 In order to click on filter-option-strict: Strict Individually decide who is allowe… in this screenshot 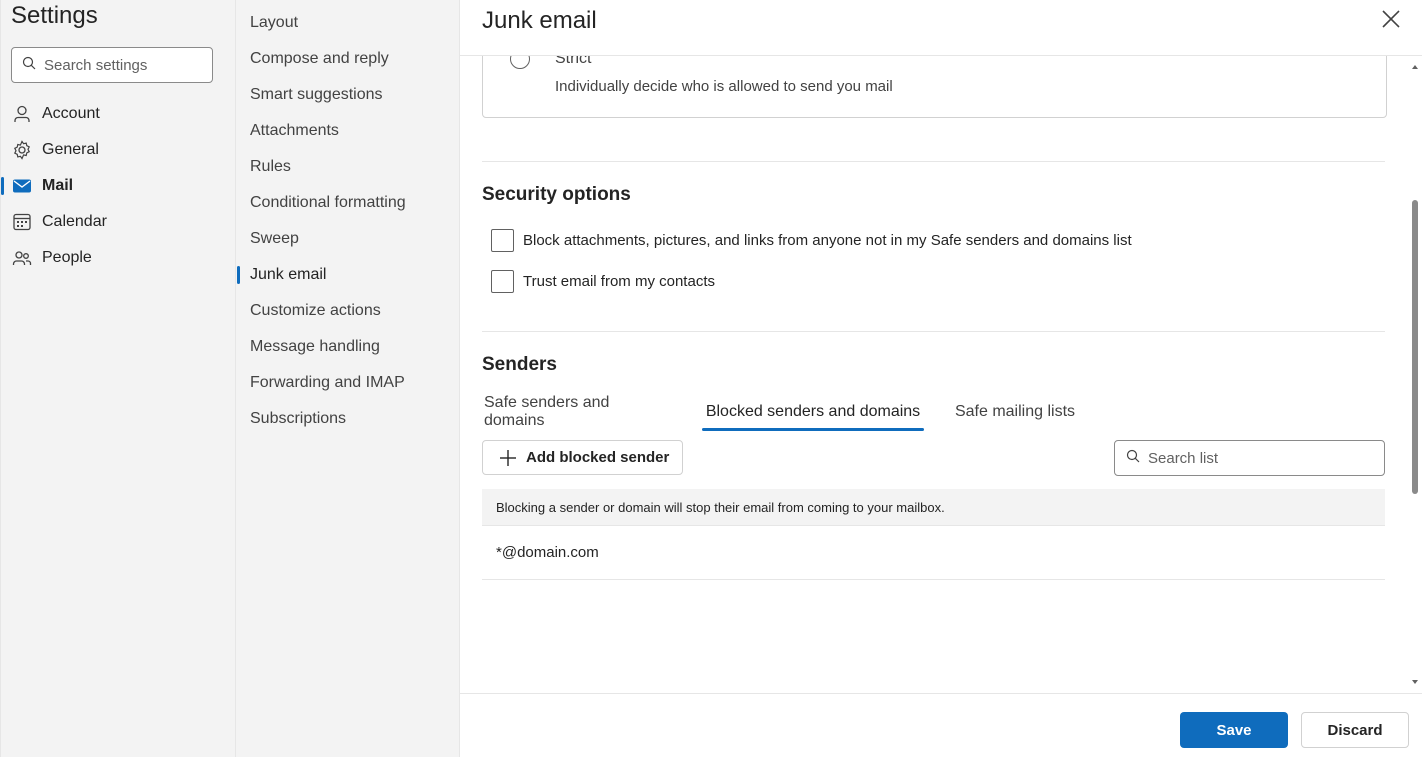, I will do `click(934, 87)`.